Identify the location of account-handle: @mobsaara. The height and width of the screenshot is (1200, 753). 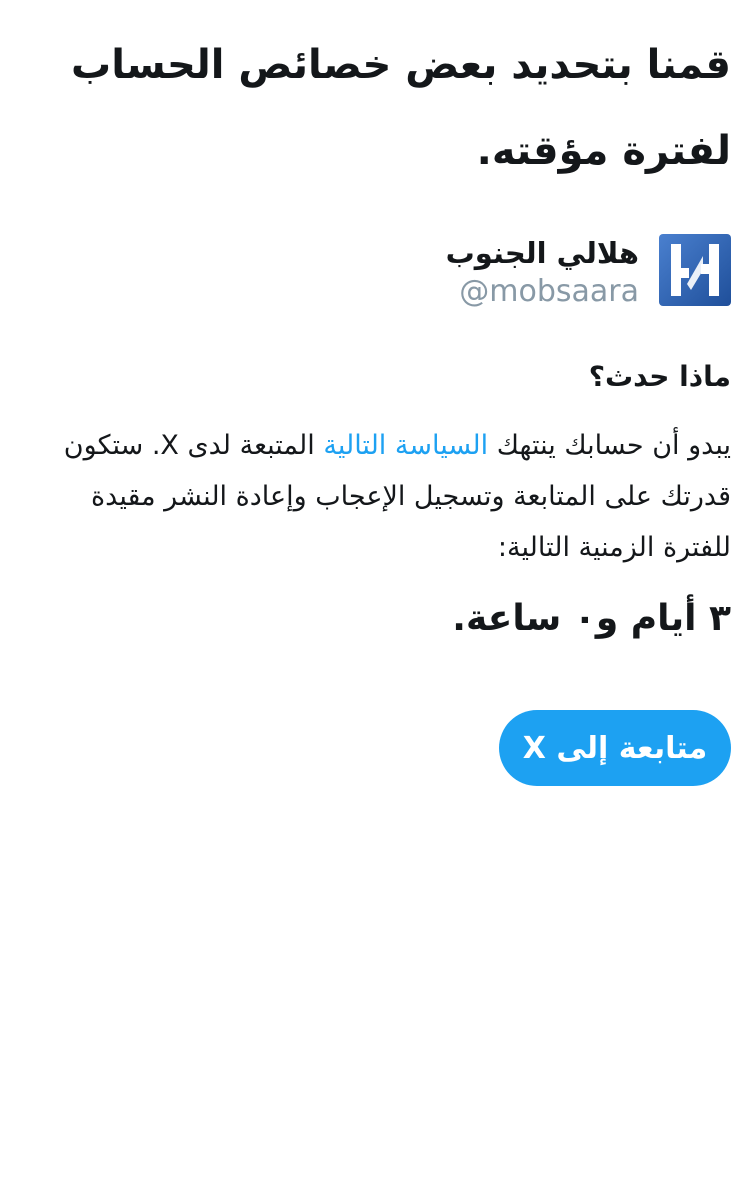
(549, 291).